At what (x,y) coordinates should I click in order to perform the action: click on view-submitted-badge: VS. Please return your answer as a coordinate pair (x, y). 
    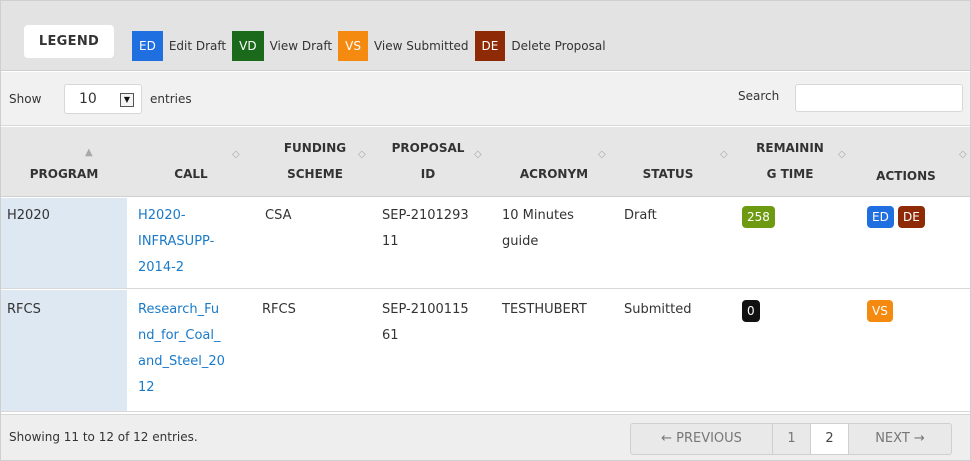
    Looking at the image, I should click on (353, 46).